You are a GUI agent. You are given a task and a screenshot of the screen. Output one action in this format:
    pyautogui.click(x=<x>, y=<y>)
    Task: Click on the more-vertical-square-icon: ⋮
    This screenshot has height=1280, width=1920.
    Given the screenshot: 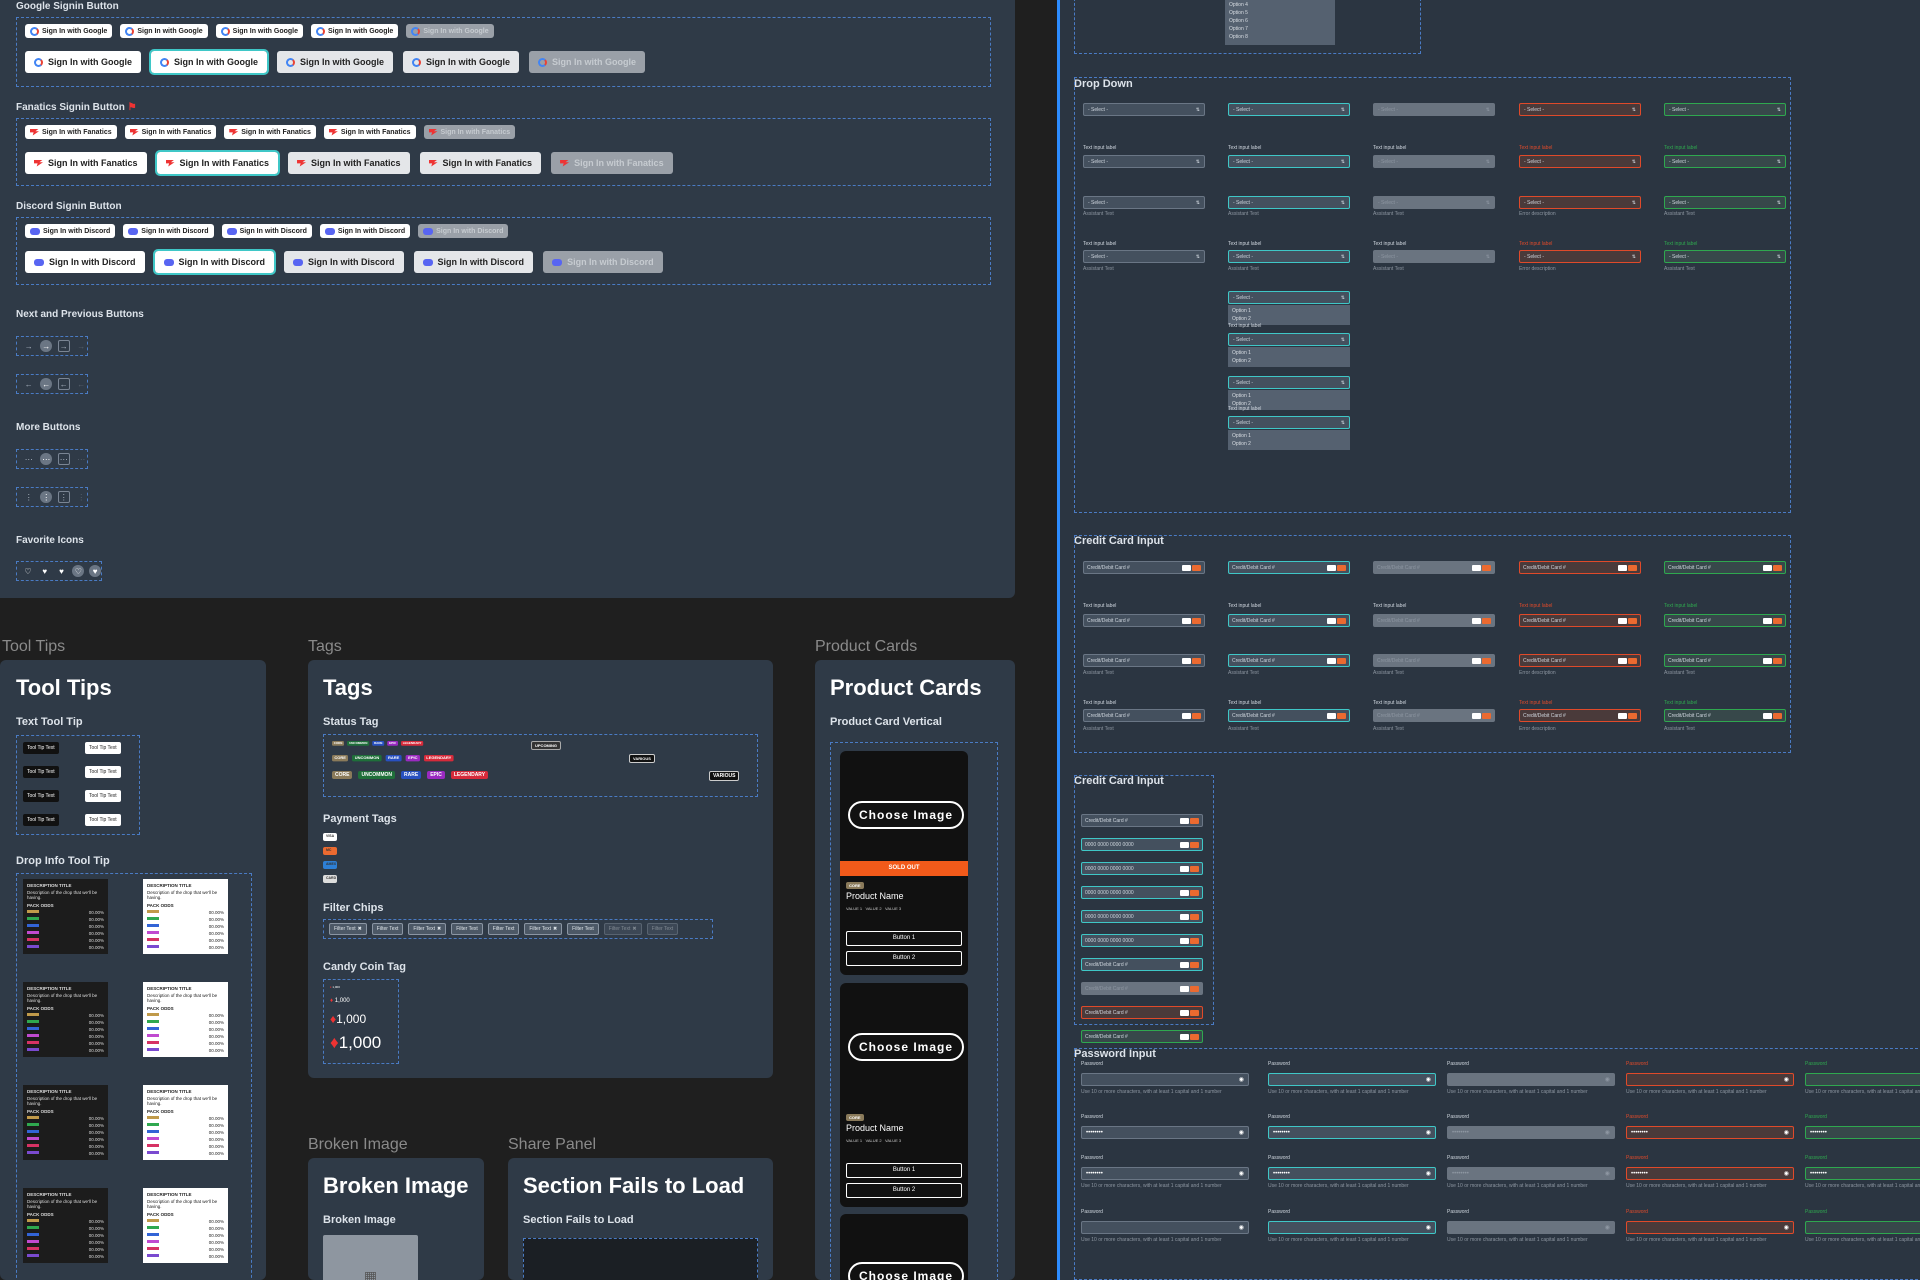 What is the action you would take?
    pyautogui.click(x=63, y=497)
    